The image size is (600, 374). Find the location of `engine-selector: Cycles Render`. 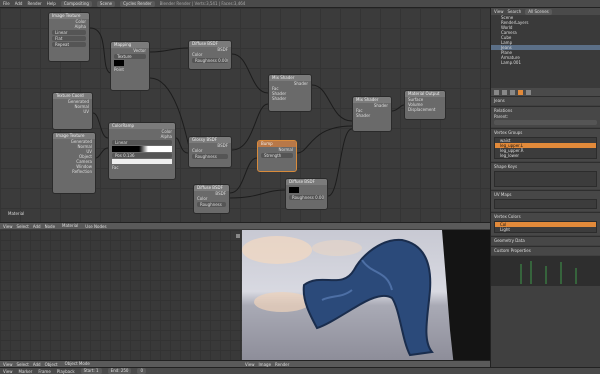

engine-selector: Cycles Render is located at coordinates (137, 3).